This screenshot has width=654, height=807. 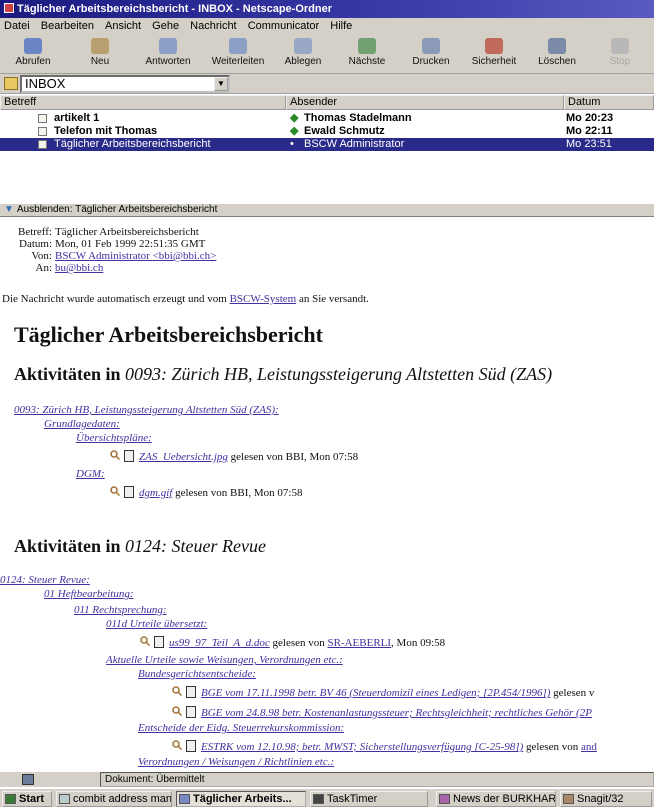 I want to click on tree-link-label: Grundlagedaten:, so click(x=82, y=424).